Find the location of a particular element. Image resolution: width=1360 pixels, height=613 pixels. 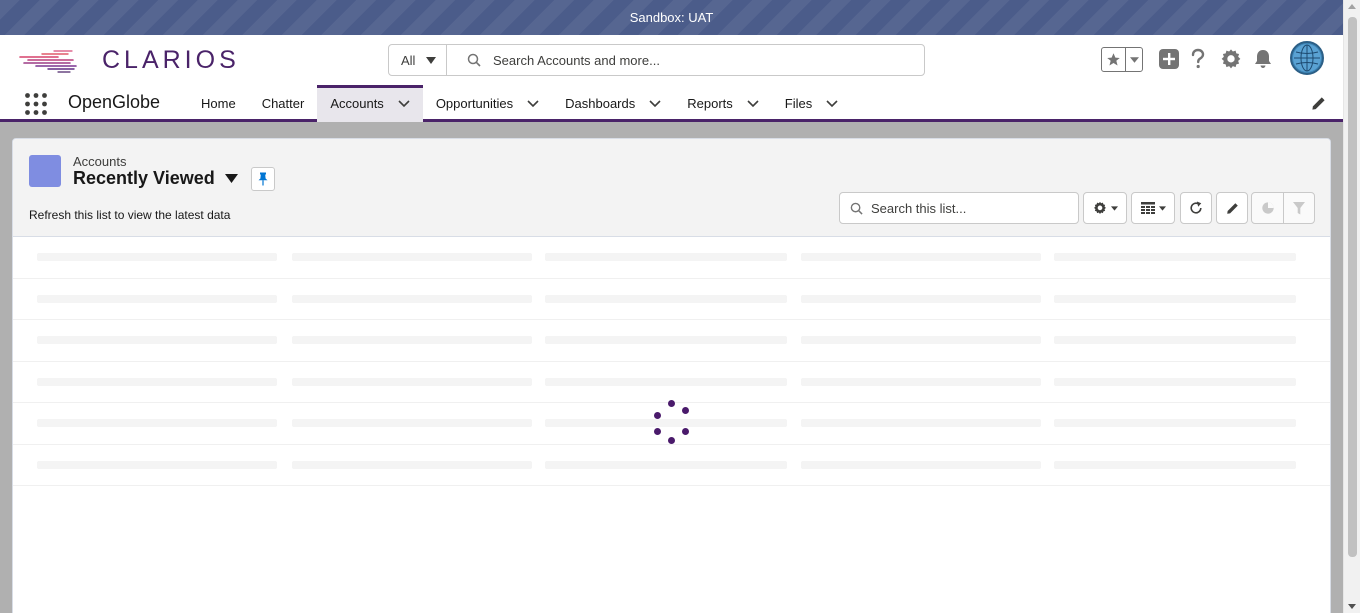

nav-item-dashboards: Dashboards is located at coordinates (613, 103).